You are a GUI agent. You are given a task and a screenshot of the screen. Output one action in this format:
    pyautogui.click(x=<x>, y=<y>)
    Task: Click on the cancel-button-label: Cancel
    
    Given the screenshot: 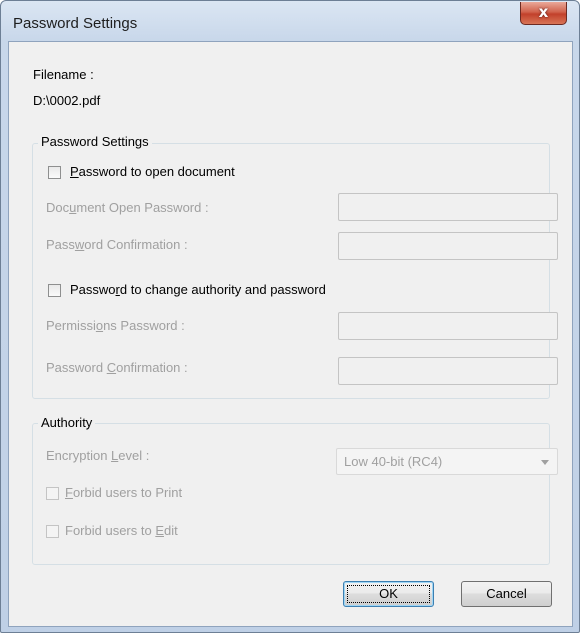 What is the action you would take?
    pyautogui.click(x=506, y=593)
    